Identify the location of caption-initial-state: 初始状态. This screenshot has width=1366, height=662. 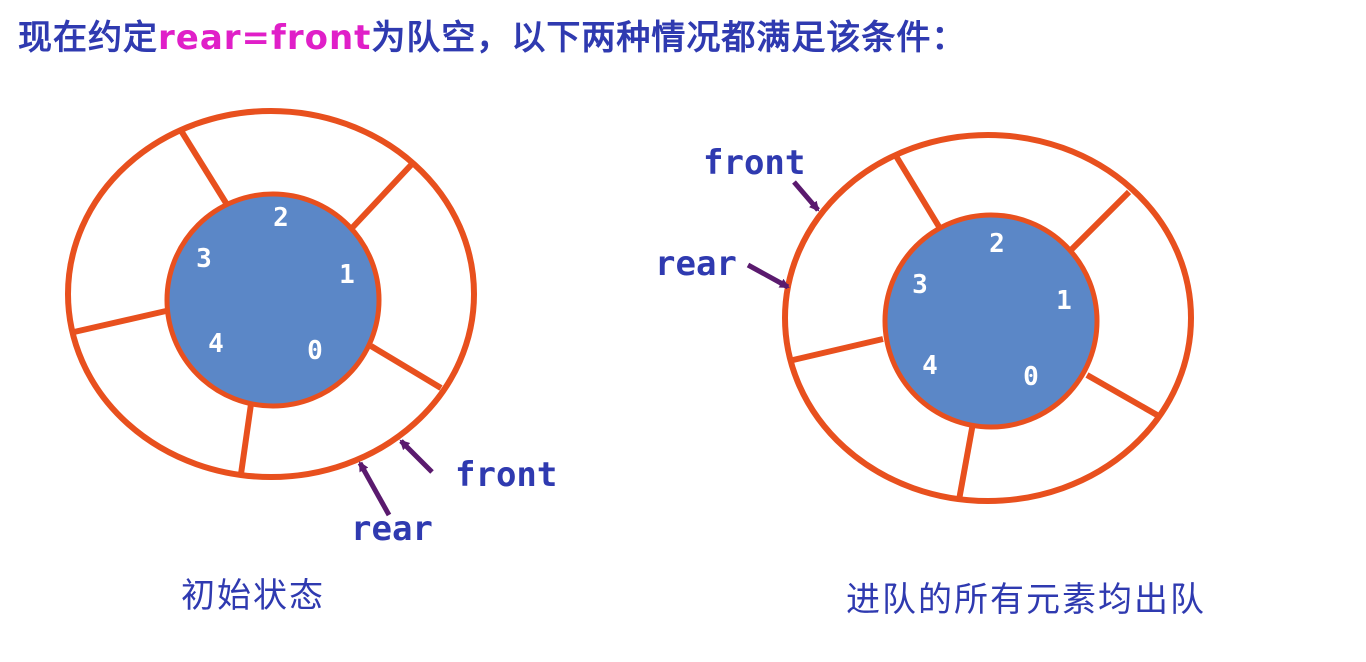
(253, 596).